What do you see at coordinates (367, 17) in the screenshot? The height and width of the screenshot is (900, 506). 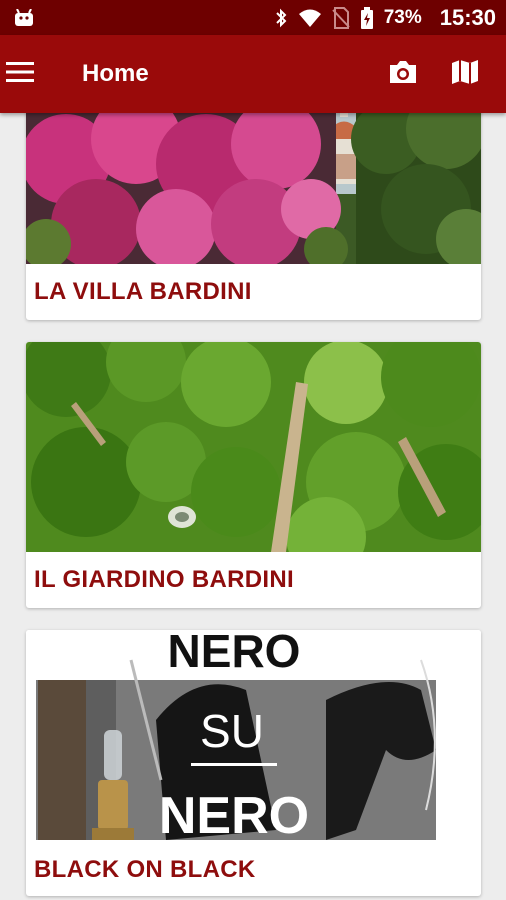 I see `battery-icon` at bounding box center [367, 17].